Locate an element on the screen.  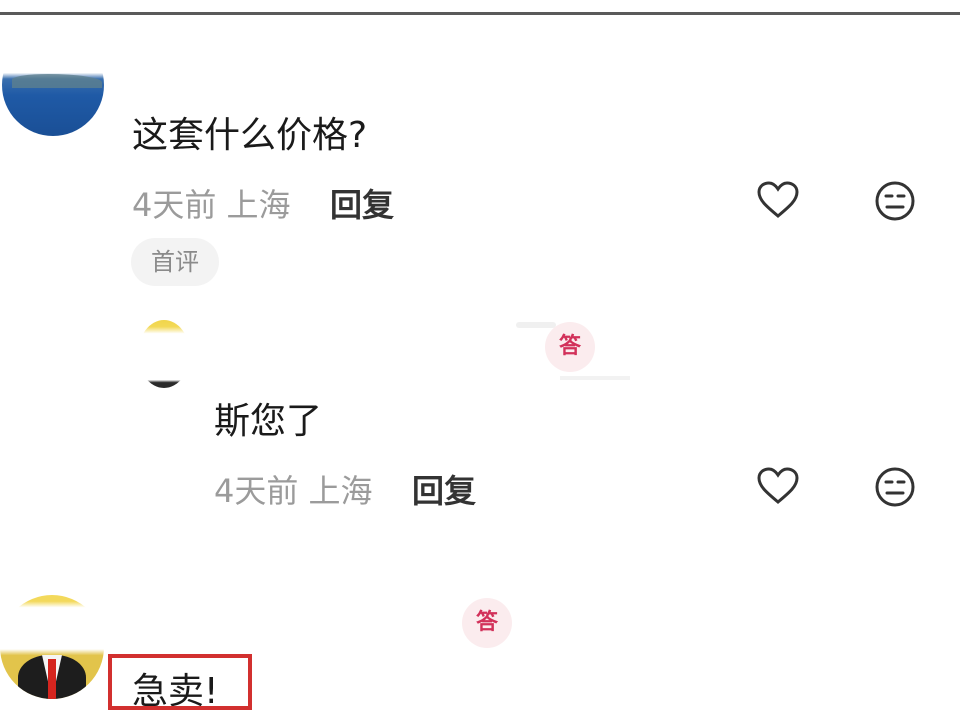
avatar-tie is located at coordinates (52, 679).